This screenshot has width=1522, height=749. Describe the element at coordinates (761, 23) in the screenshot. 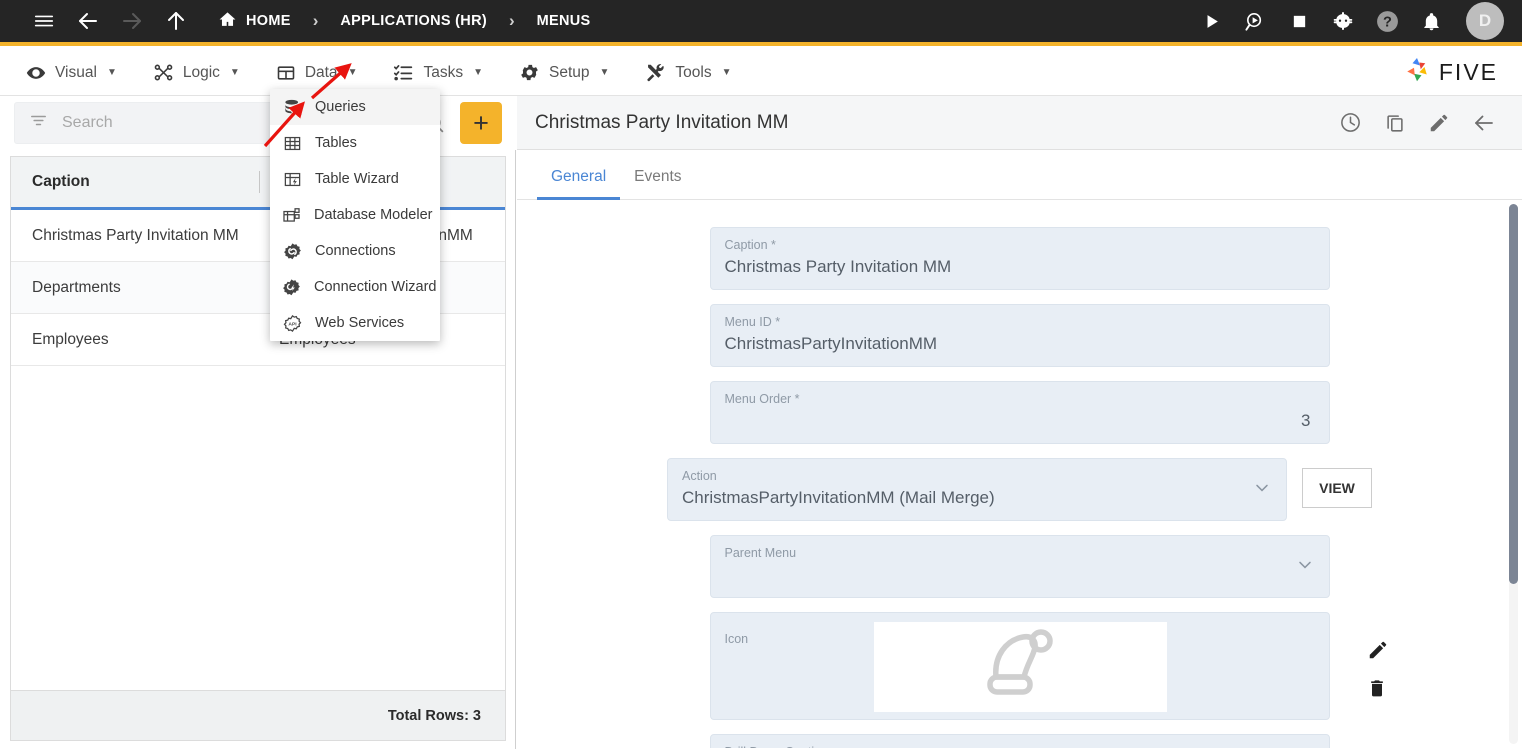

I see `top-navigation-bar: HOME › APPLICATIONS (HR) › MENUS ? D` at that location.